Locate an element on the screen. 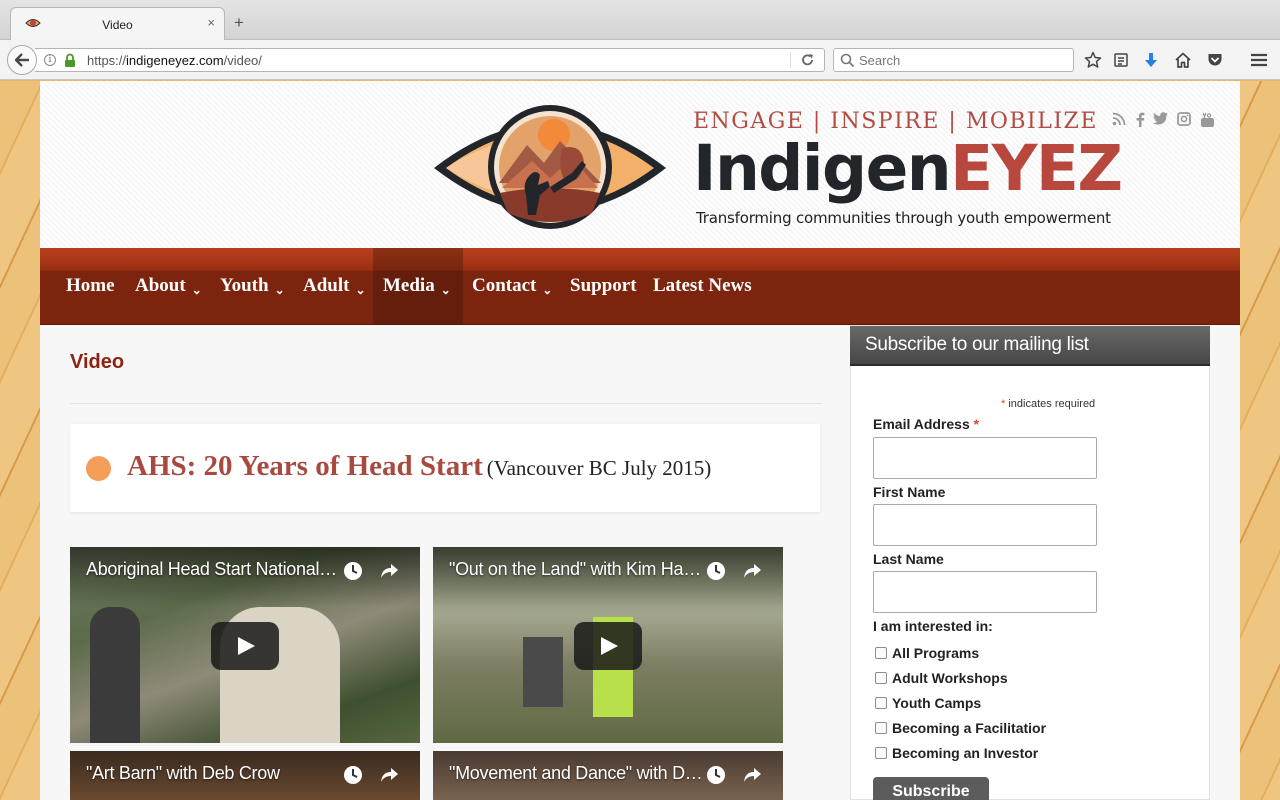 The image size is (1280, 800). nav-item-support: Support is located at coordinates (603, 286).